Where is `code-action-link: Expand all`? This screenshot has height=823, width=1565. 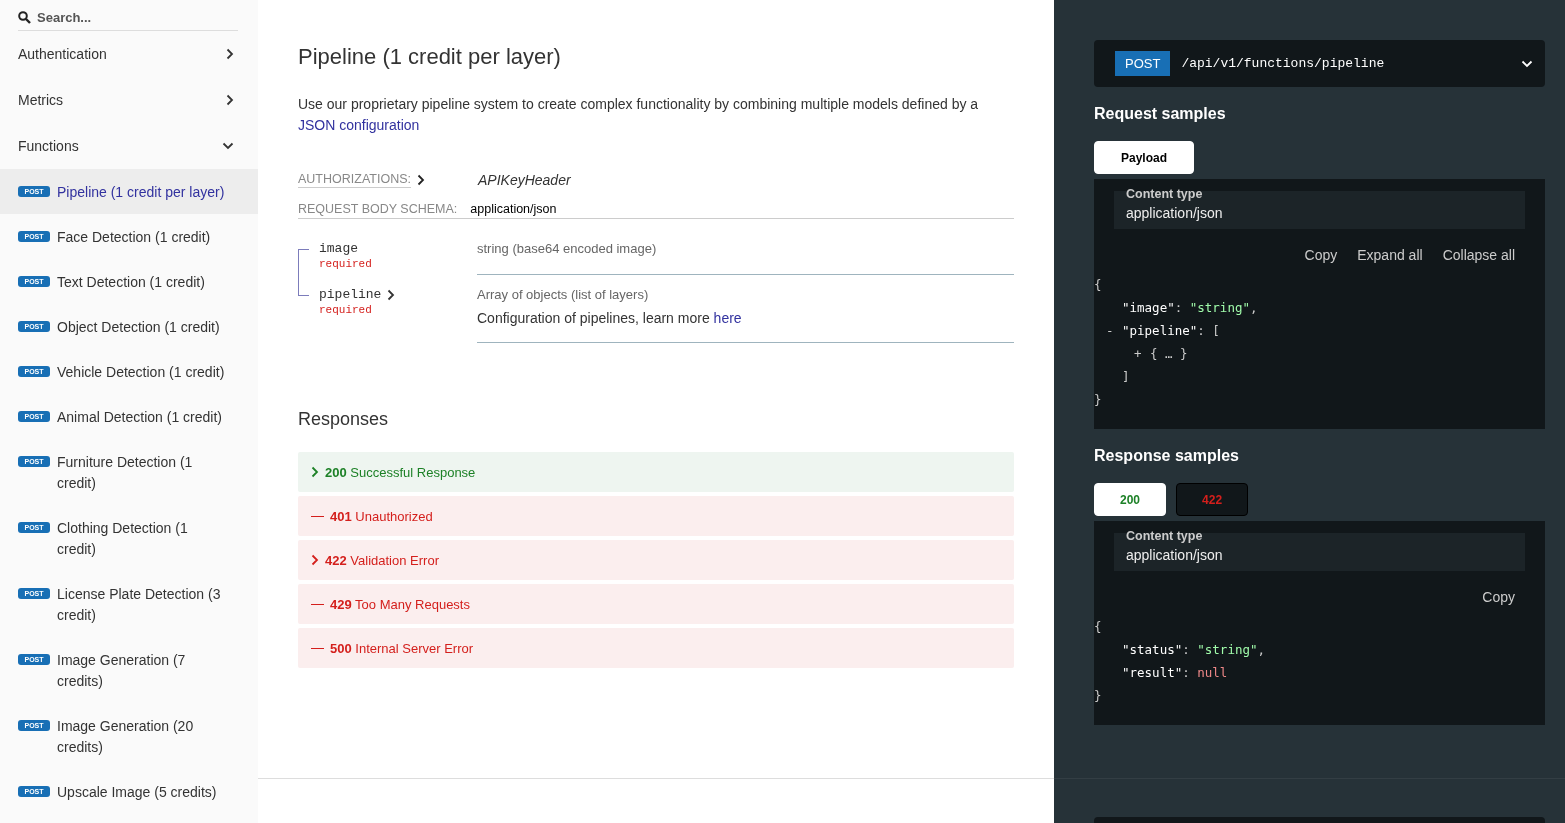
code-action-link: Expand all is located at coordinates (1390, 255).